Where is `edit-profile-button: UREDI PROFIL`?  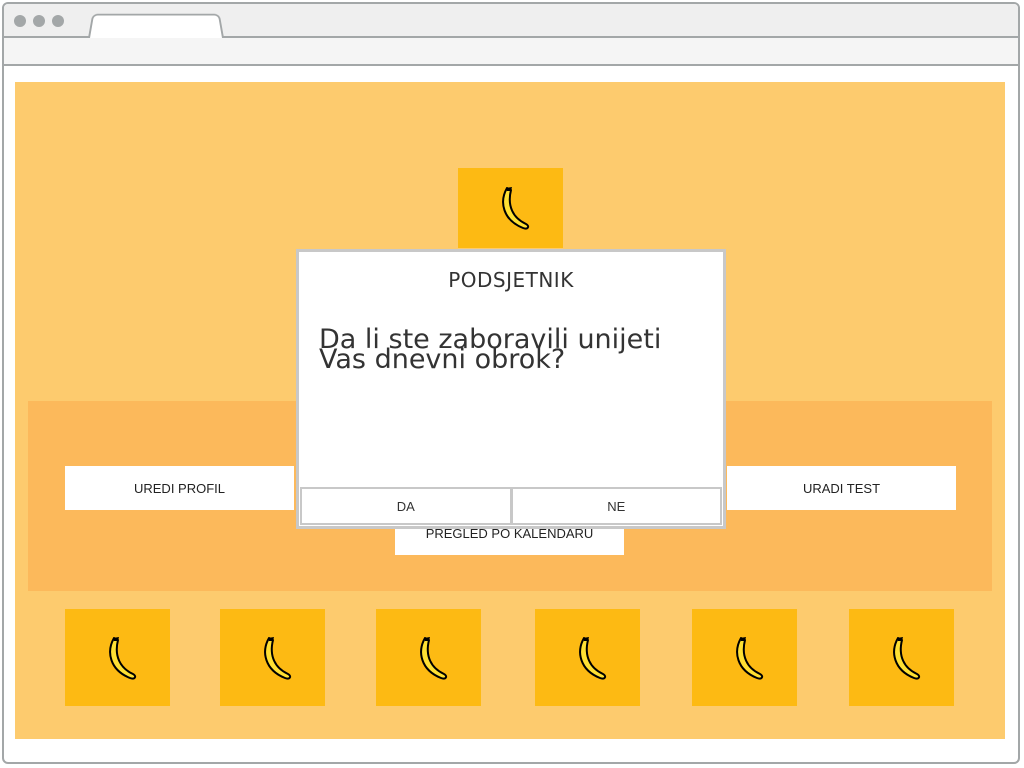 edit-profile-button: UREDI PROFIL is located at coordinates (179, 488).